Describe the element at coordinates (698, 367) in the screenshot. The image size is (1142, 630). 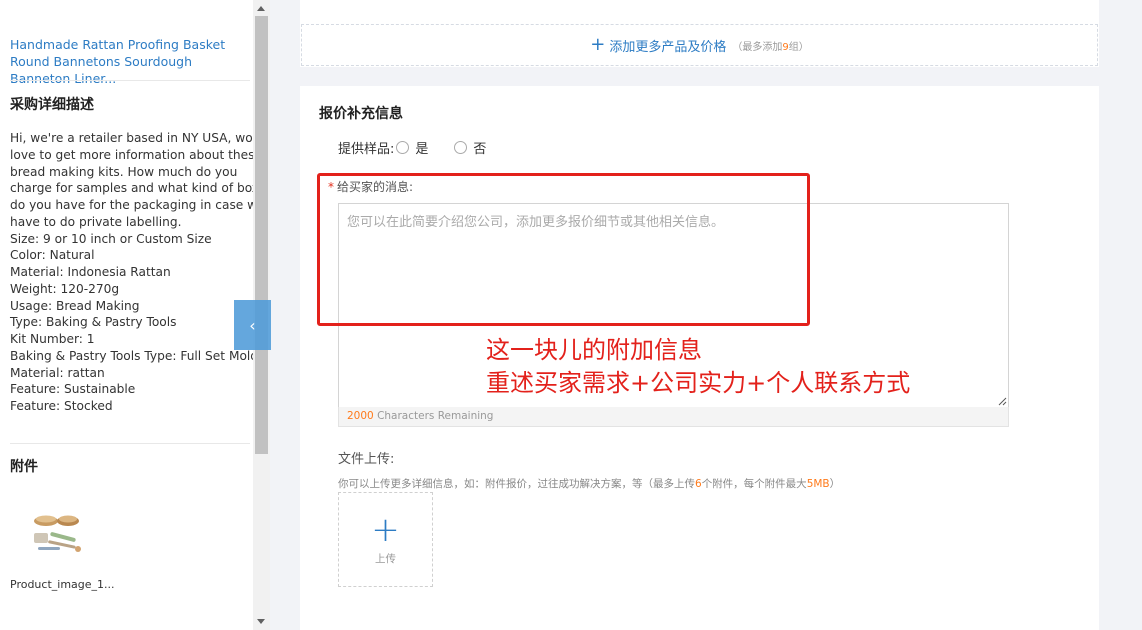
I see `annotation-text: 这一块儿的附加信息 重述买家需求+公司实力+个人联系方式` at that location.